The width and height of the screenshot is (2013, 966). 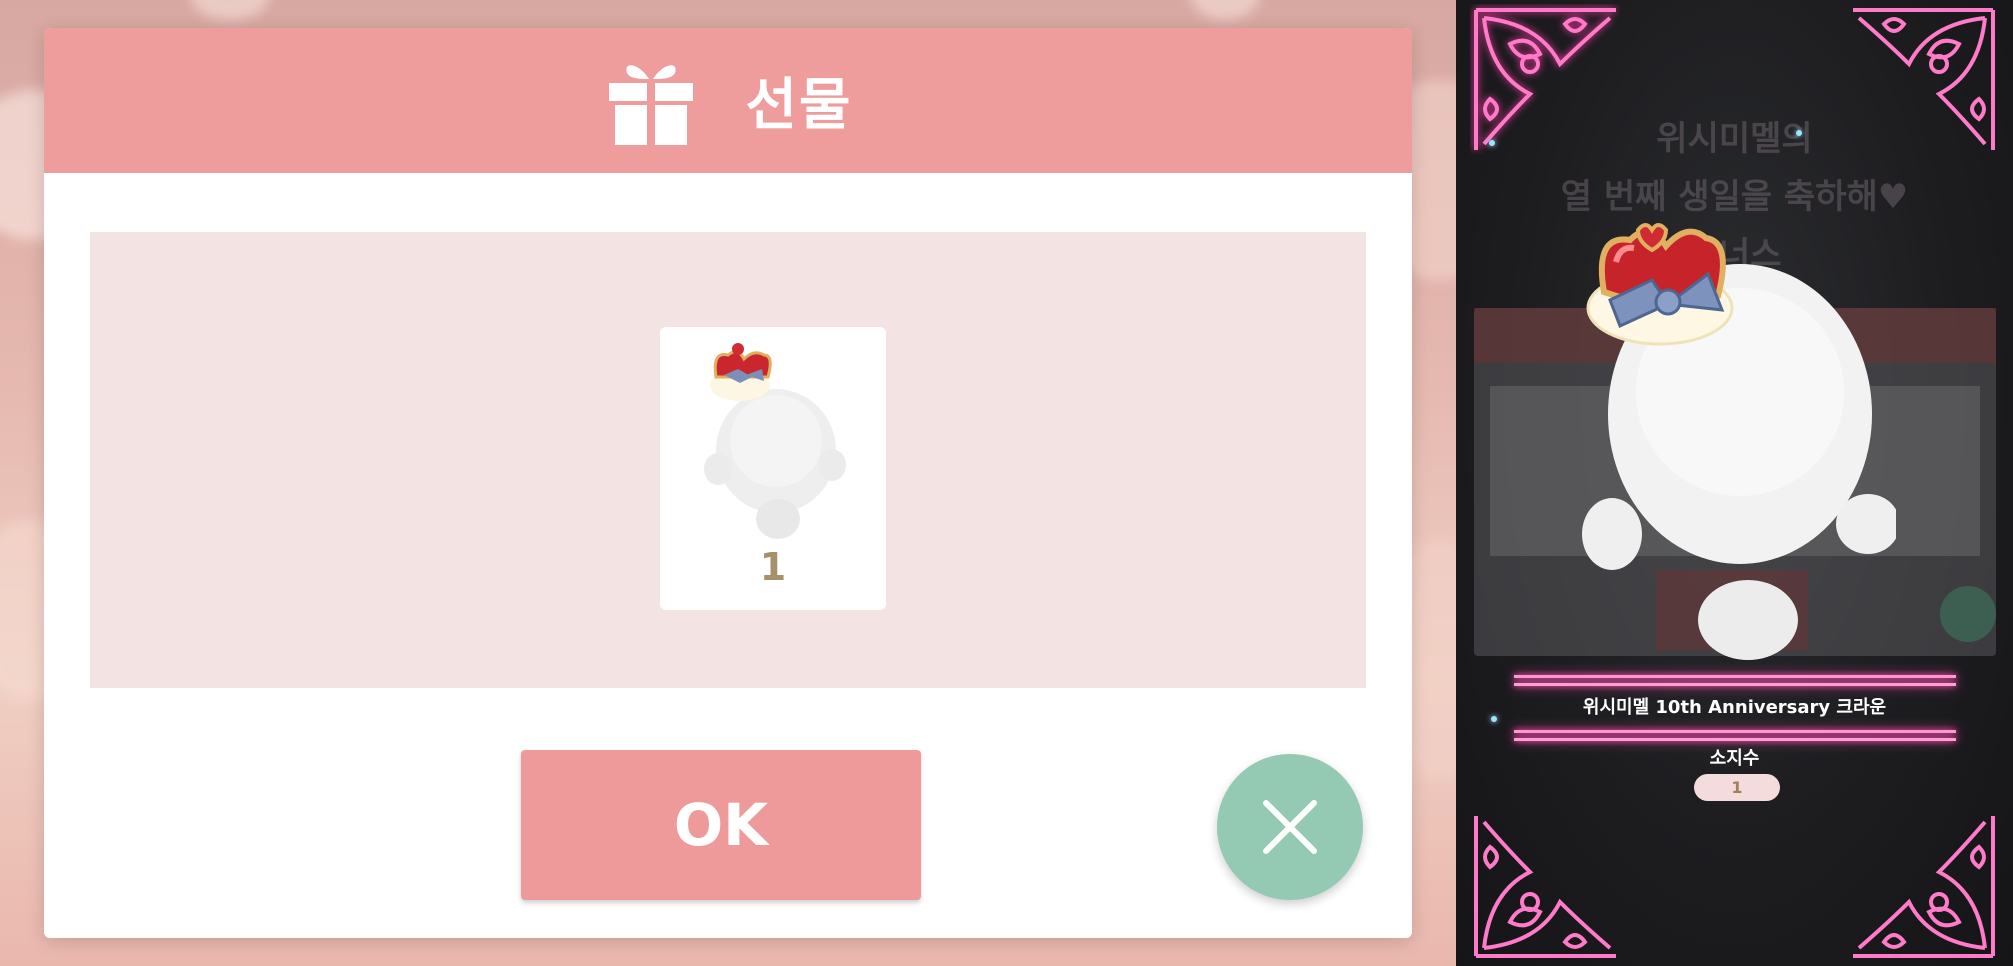 I want to click on item-name: 위시미멜 10th Anniversary 크라운, so click(x=1734, y=707).